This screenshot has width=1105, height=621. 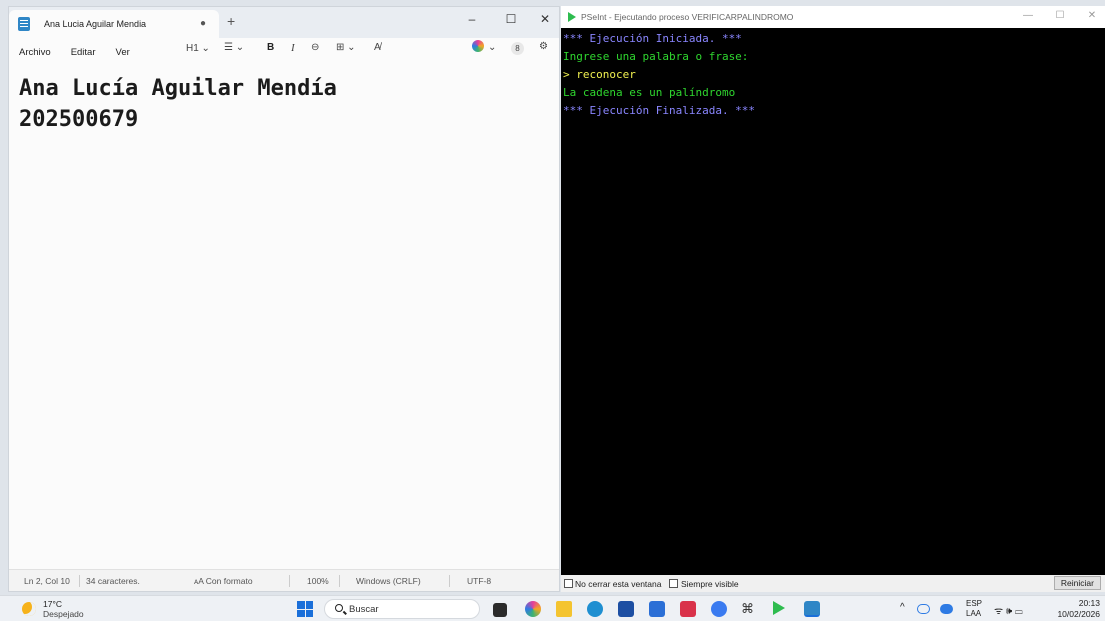 What do you see at coordinates (688, 609) in the screenshot?
I see `wps-office-icon` at bounding box center [688, 609].